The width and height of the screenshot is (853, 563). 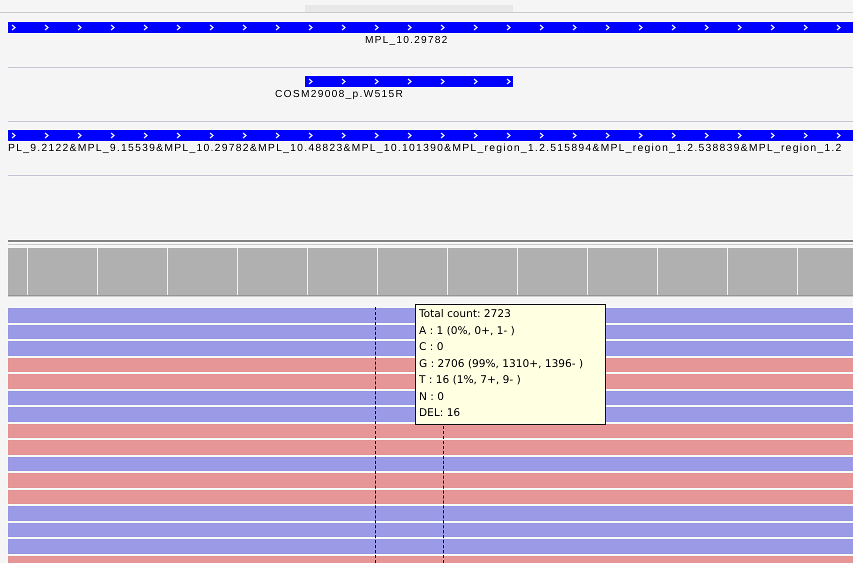 I want to click on feature-label: PL_9.2122&MPL_9.15539&MPL_10.29782&MPL_10.48823&MPL_10.101390&MPL_region_1.2.515894&MPL_region_1.2.538839&MPL_region_1.2, so click(x=425, y=149).